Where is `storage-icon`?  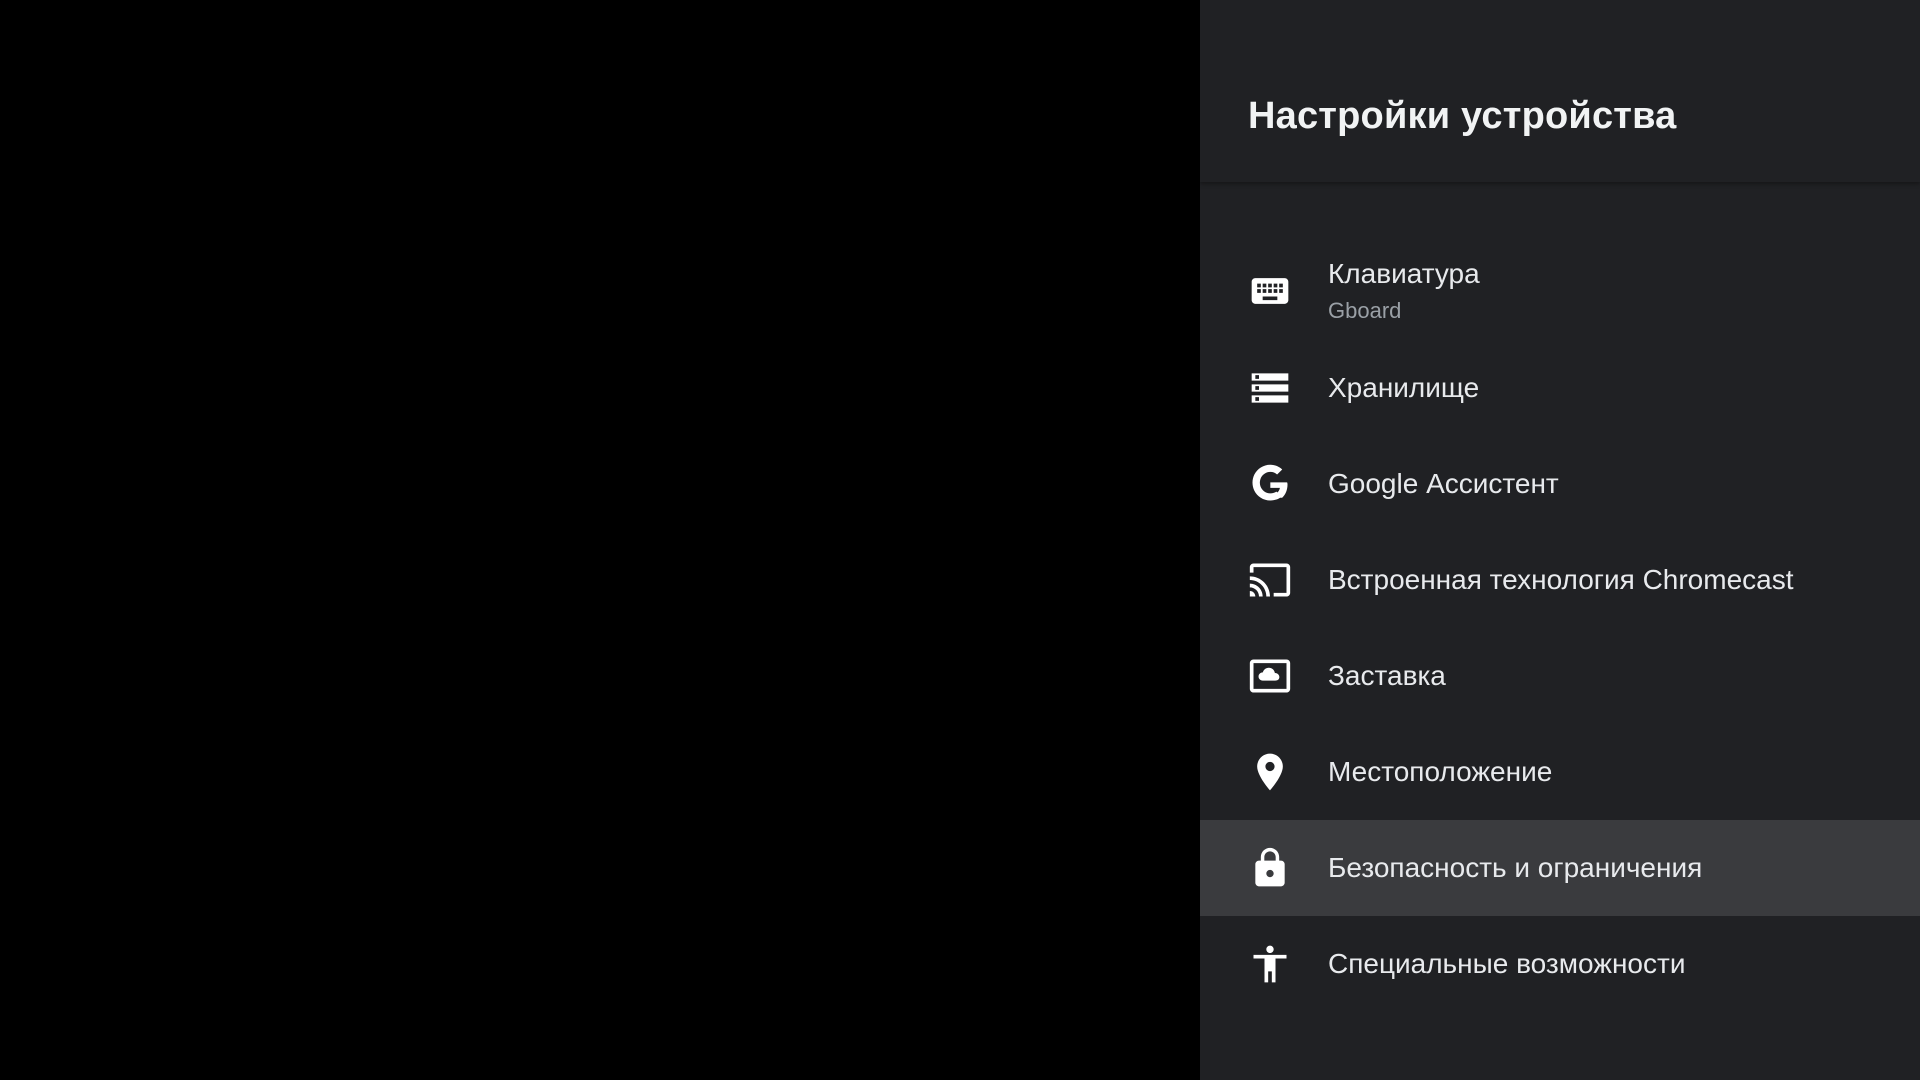
storage-icon is located at coordinates (1270, 388).